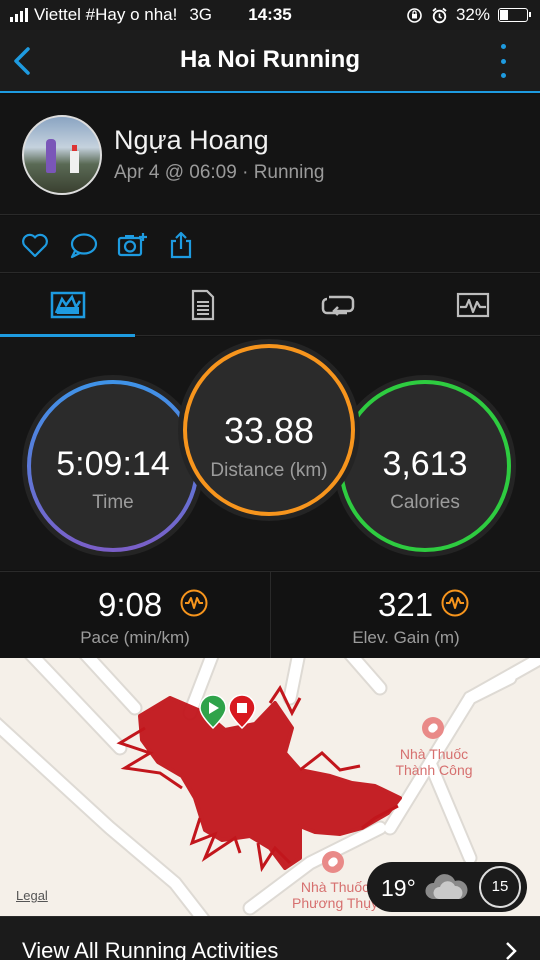 This screenshot has height=960, width=540. What do you see at coordinates (269, 470) in the screenshot?
I see `distance-label: Distance (km)` at bounding box center [269, 470].